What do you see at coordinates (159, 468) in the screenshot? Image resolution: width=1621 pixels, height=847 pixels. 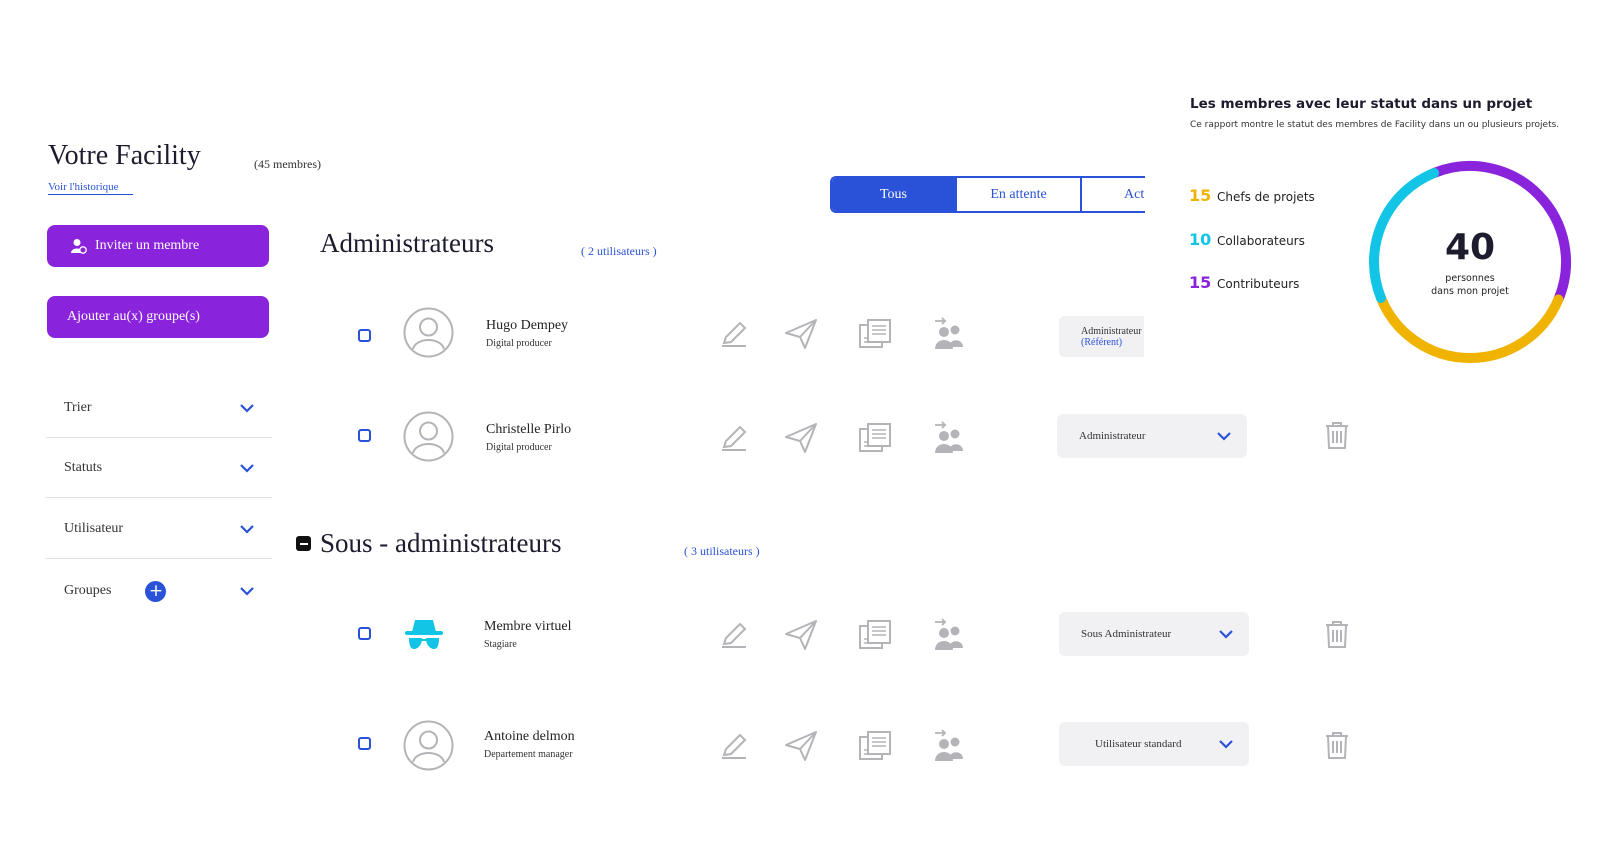 I see `filter-status: Statuts` at bounding box center [159, 468].